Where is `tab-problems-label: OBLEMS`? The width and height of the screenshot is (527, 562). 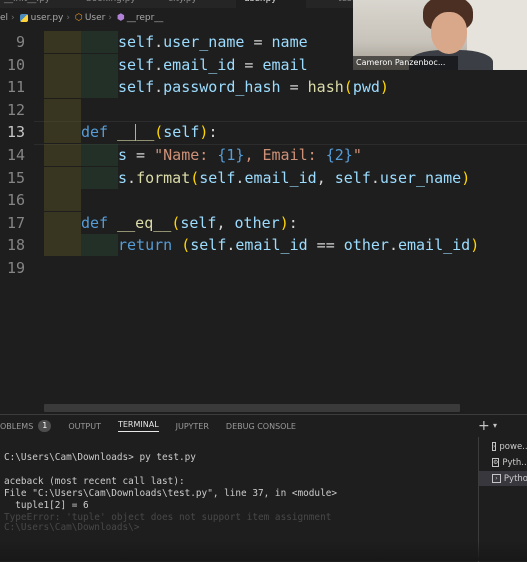
tab-problems-label: OBLEMS is located at coordinates (17, 426).